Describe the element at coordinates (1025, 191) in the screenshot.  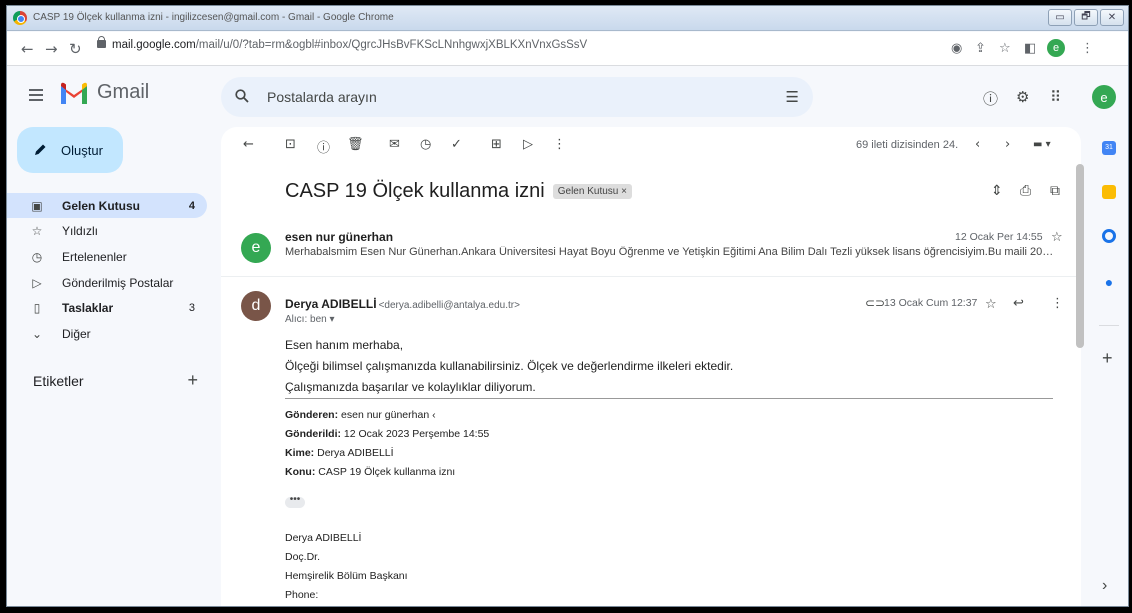
I see `print-icon: ⎙` at that location.